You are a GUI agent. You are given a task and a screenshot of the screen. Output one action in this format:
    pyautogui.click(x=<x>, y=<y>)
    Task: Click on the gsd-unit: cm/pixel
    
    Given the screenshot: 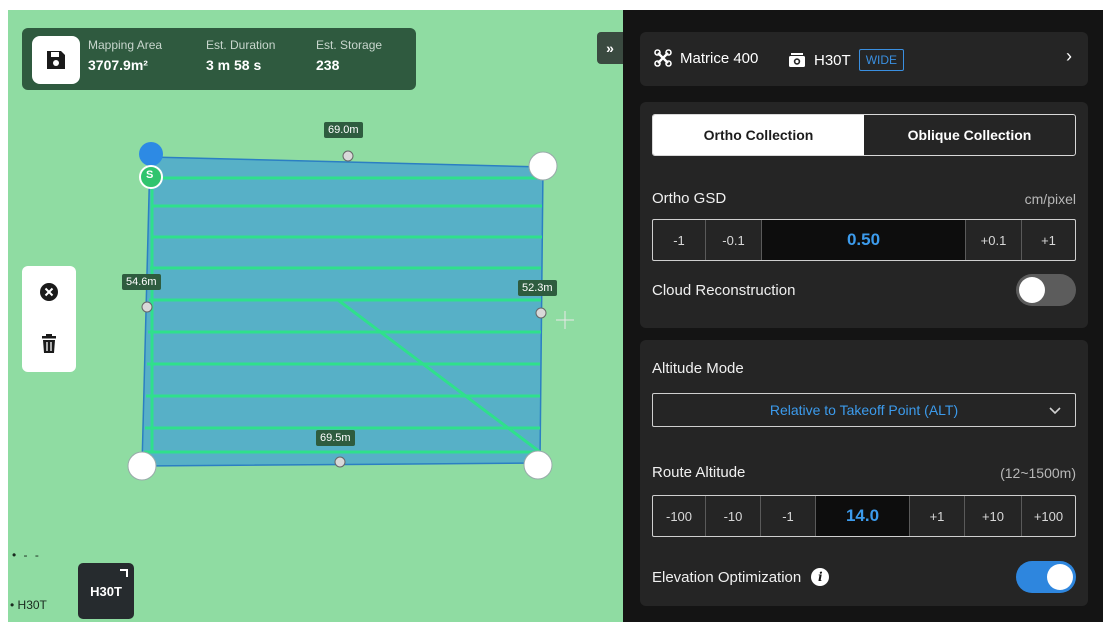 What is the action you would take?
    pyautogui.click(x=1050, y=199)
    